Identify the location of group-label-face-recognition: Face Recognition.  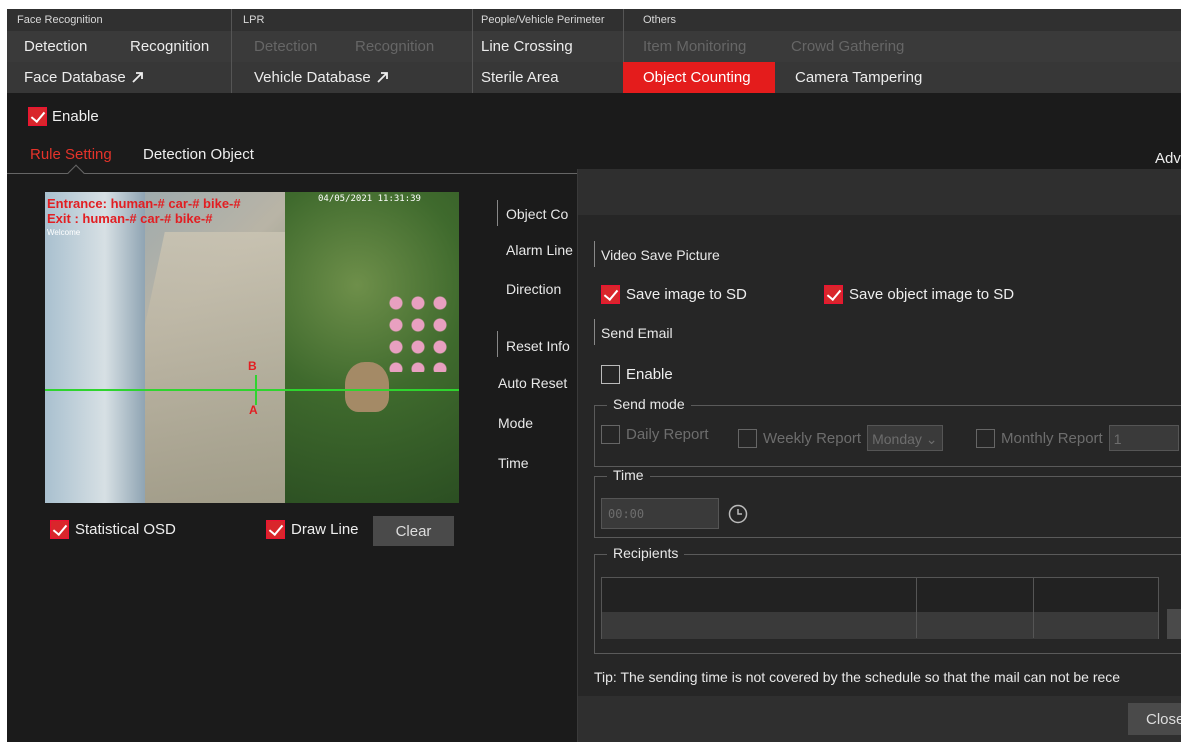
(60, 20).